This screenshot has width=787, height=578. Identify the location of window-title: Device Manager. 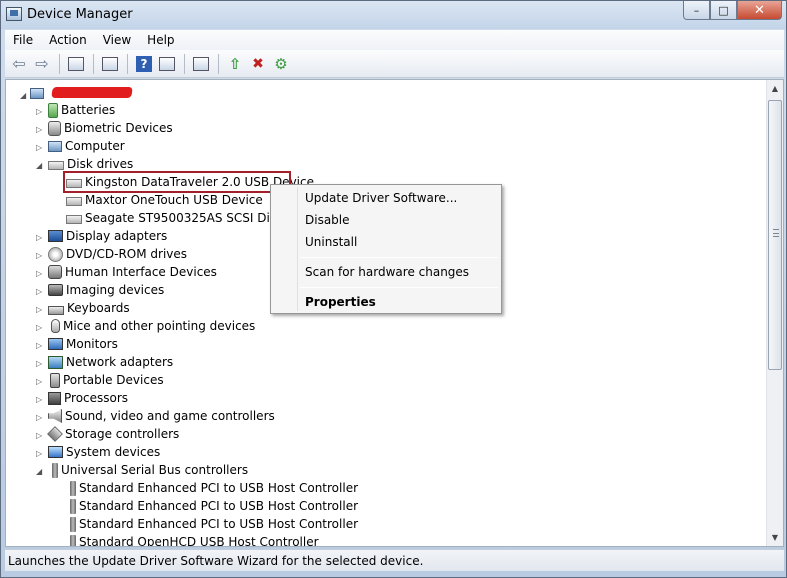
(80, 14).